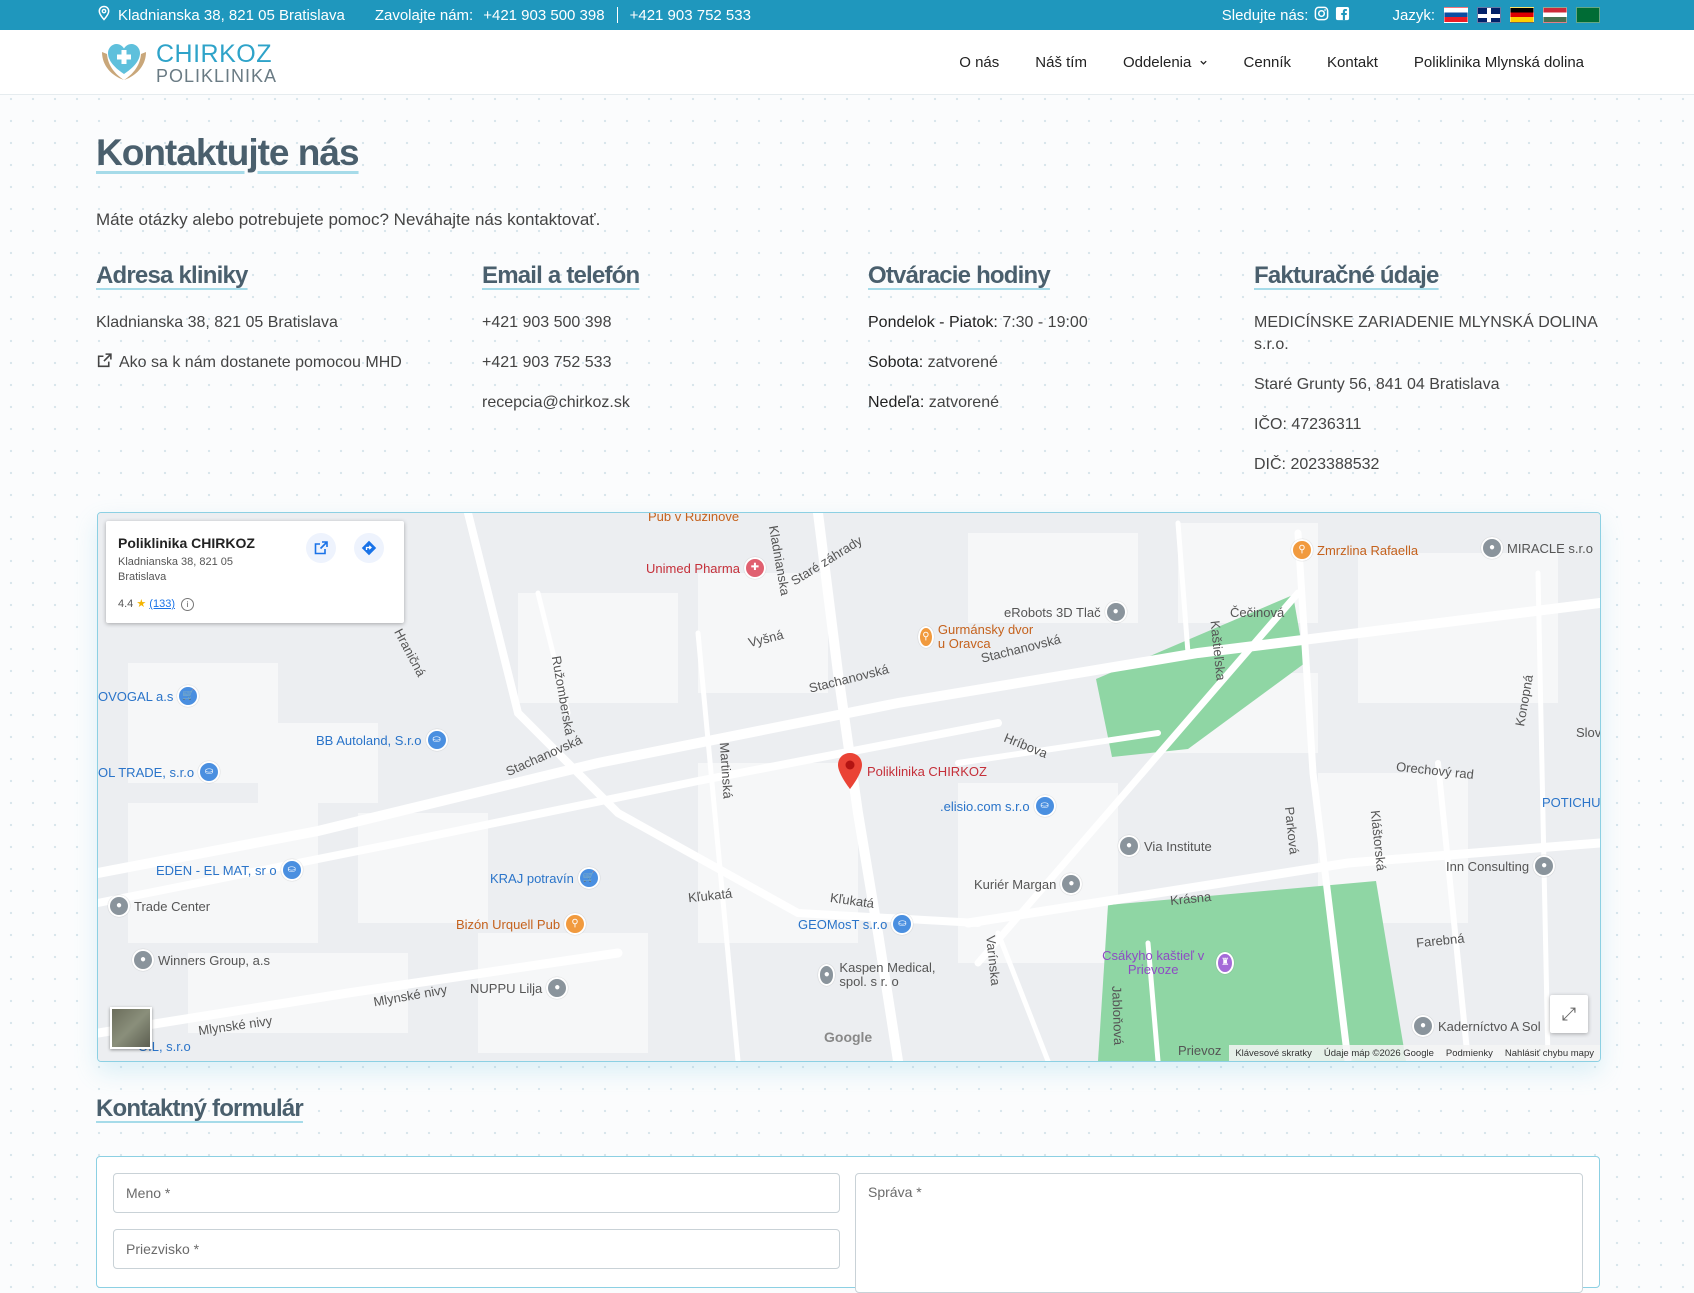  What do you see at coordinates (1354, 550) in the screenshot?
I see `map-poi: ⚲ Zmrzlina Rafaella` at bounding box center [1354, 550].